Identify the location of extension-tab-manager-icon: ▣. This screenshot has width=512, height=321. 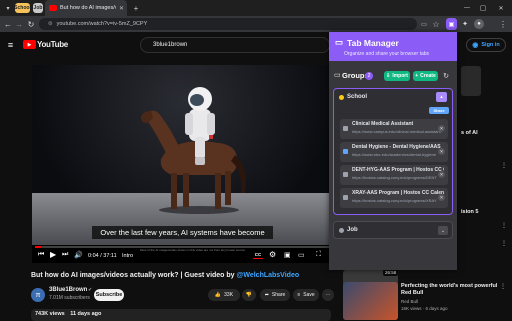
(451, 24).